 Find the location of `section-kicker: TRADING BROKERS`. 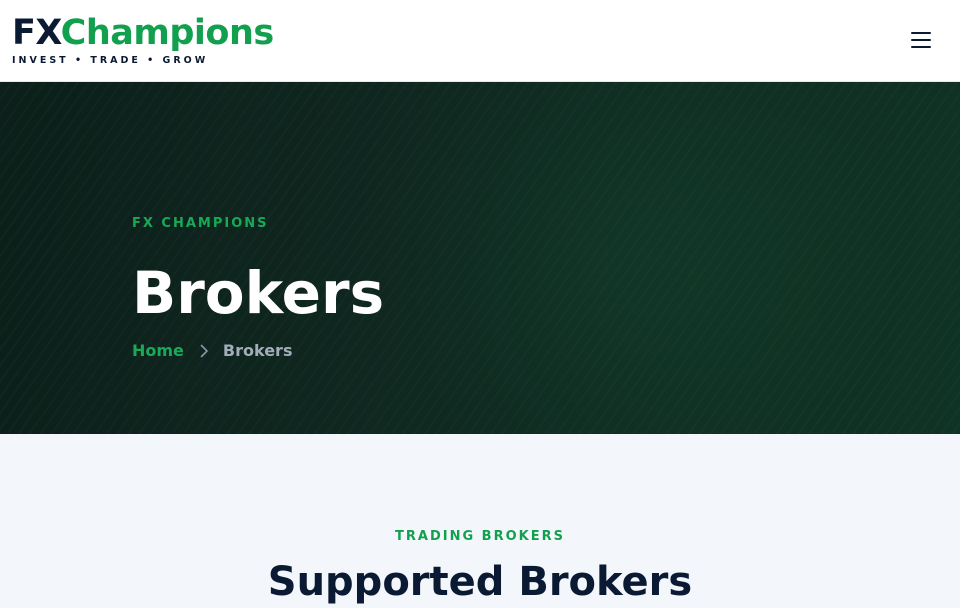

section-kicker: TRADING BROKERS is located at coordinates (480, 536).